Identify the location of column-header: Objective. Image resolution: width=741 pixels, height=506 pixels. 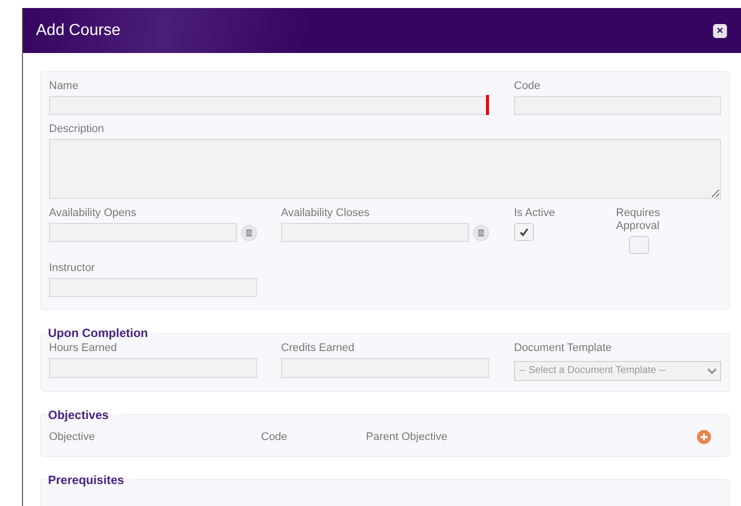
(72, 436).